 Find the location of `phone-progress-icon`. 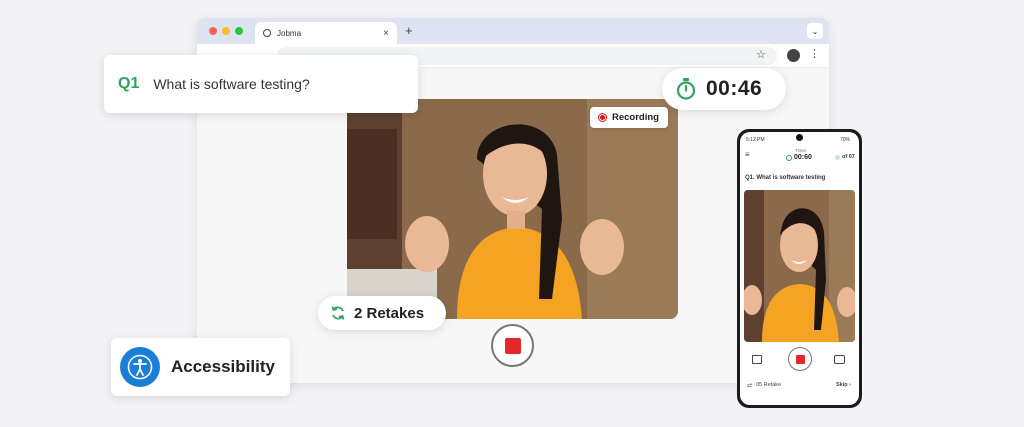

phone-progress-icon is located at coordinates (837, 157).